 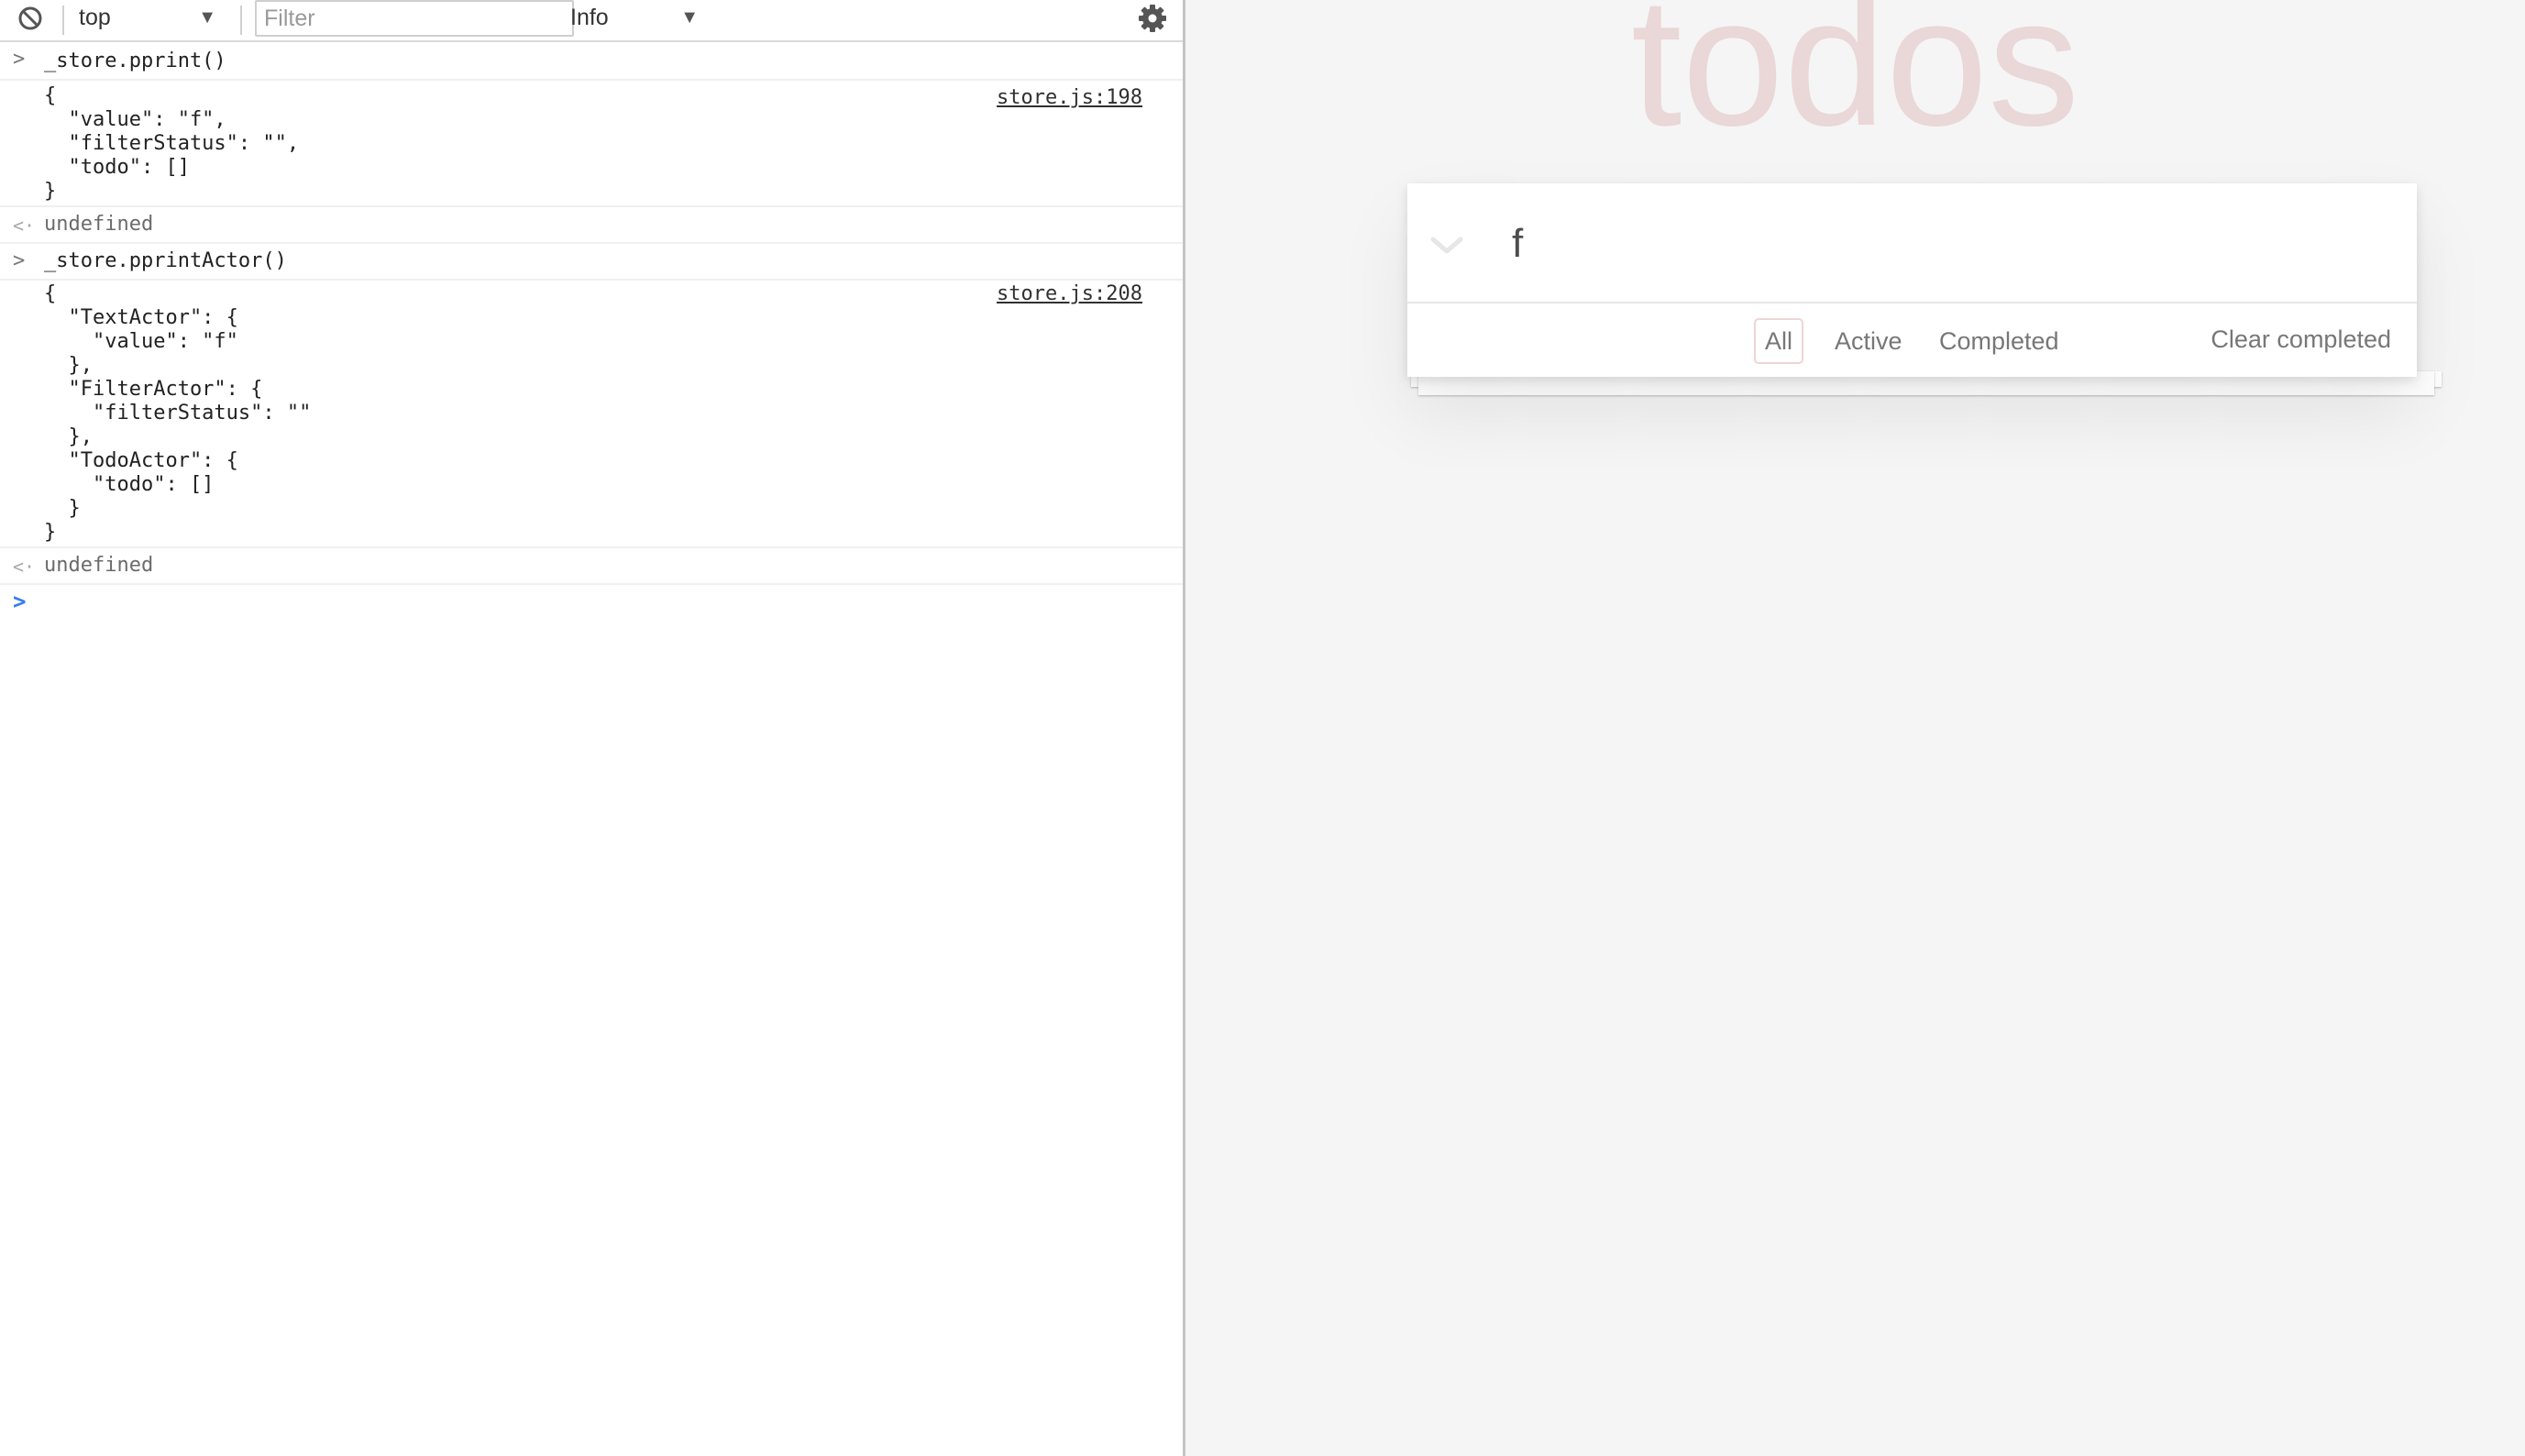 What do you see at coordinates (589, 17) in the screenshot?
I see `log-level-value: Info` at bounding box center [589, 17].